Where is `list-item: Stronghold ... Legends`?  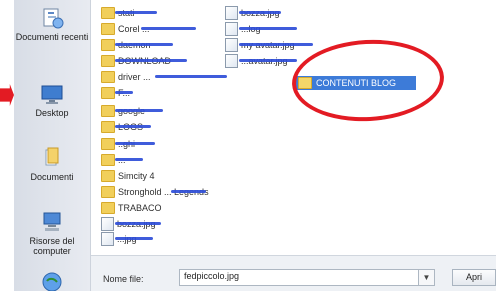 list-item: Stronghold ... Legends is located at coordinates (155, 191).